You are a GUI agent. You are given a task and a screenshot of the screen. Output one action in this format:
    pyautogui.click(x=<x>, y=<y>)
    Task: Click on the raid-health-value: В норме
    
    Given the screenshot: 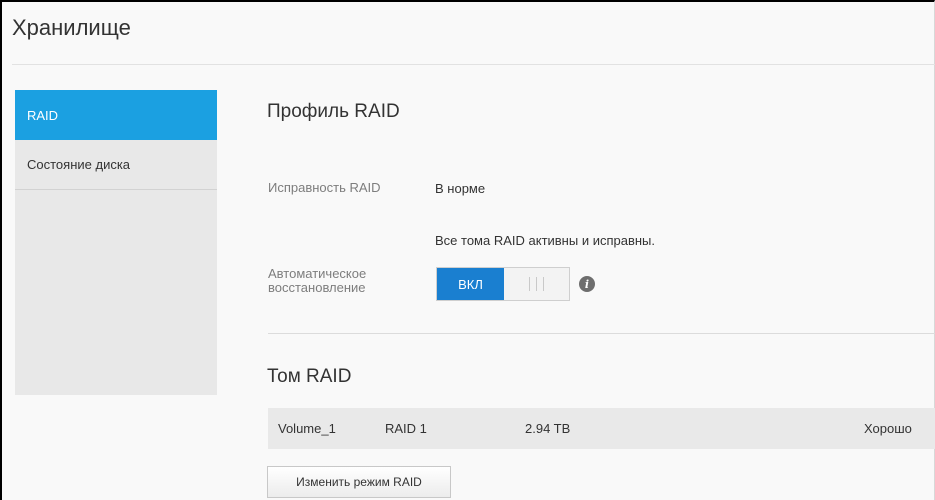 What is the action you would take?
    pyautogui.click(x=460, y=188)
    